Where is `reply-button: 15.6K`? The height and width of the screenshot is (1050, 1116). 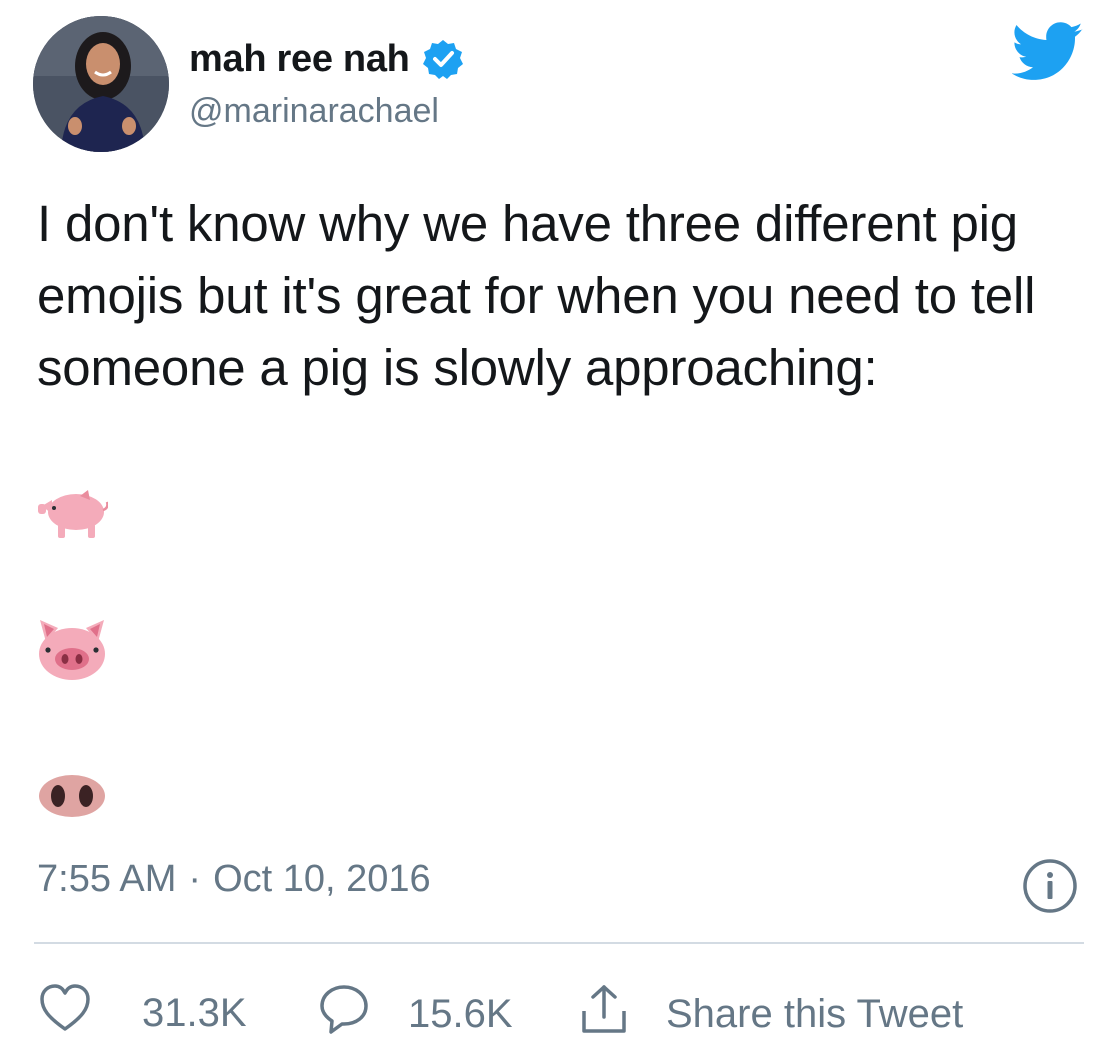
reply-button: 15.6K is located at coordinates (415, 1014).